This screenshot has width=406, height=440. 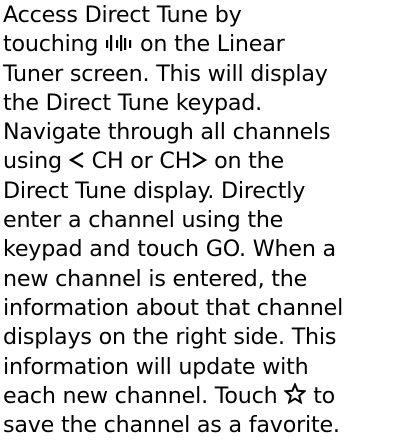 I want to click on text-line: Tuner screen. This will display, so click(x=165, y=73).